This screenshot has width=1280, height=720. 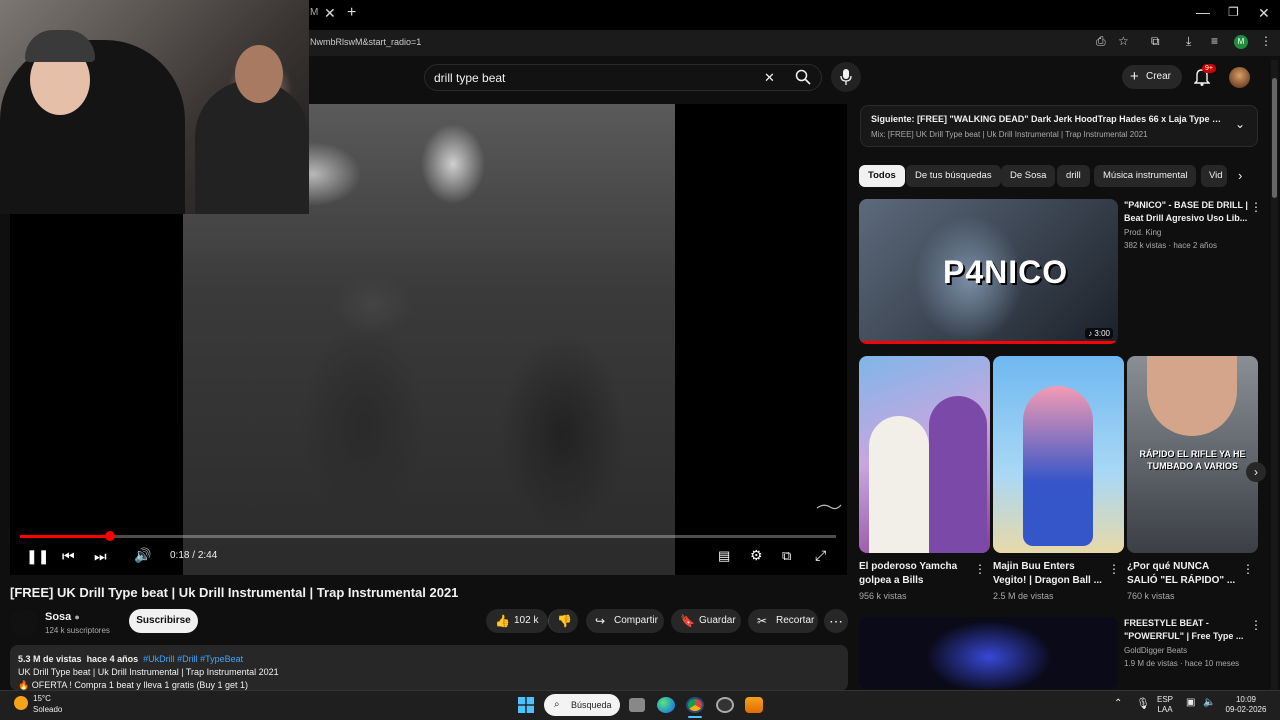 What do you see at coordinates (786, 556) in the screenshot?
I see `miniplayer-icon: ⧉` at bounding box center [786, 556].